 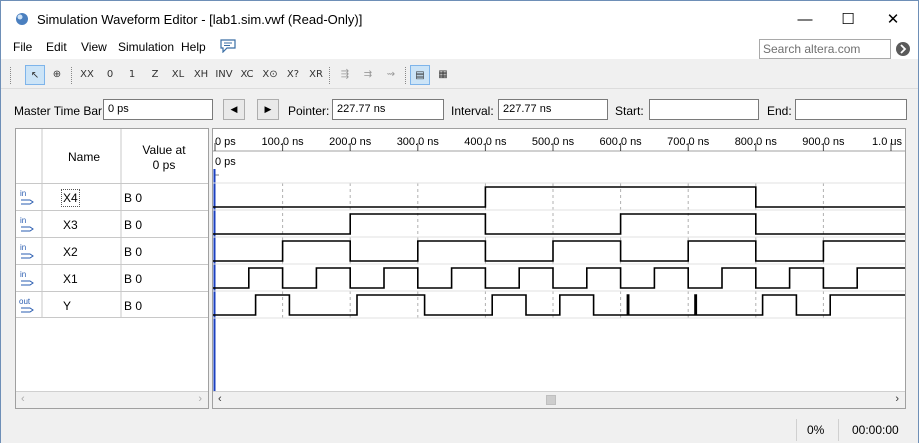 What do you see at coordinates (887, 142) in the screenshot?
I see `ruler-tick-label: 1.0 us` at bounding box center [887, 142].